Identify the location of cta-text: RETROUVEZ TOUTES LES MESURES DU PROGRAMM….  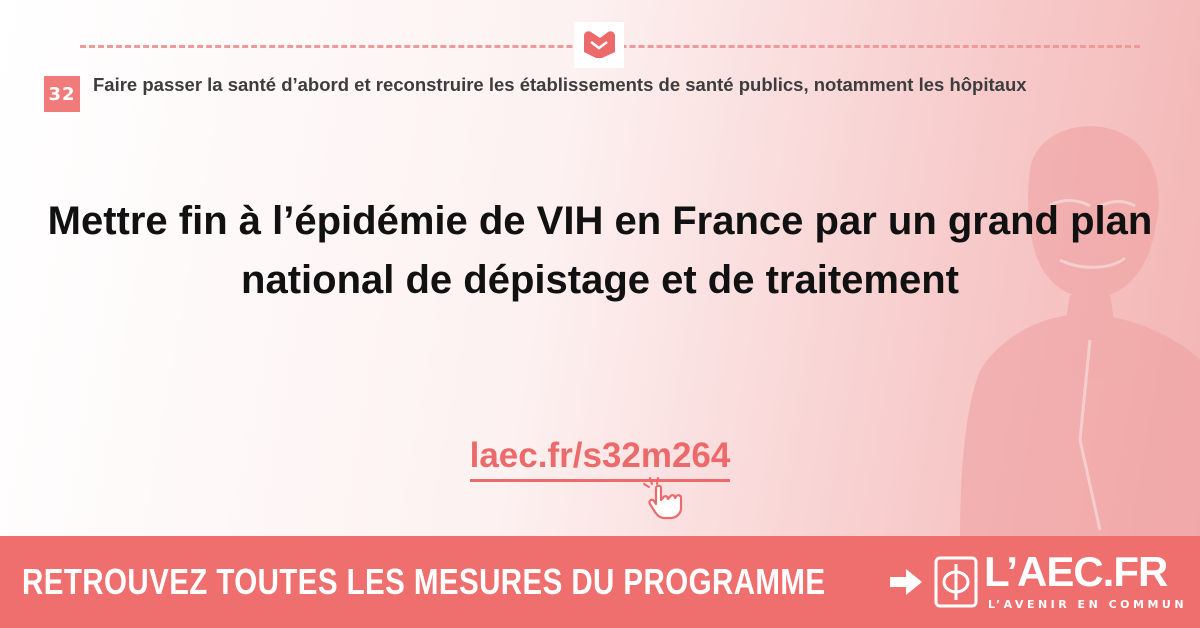
(424, 582).